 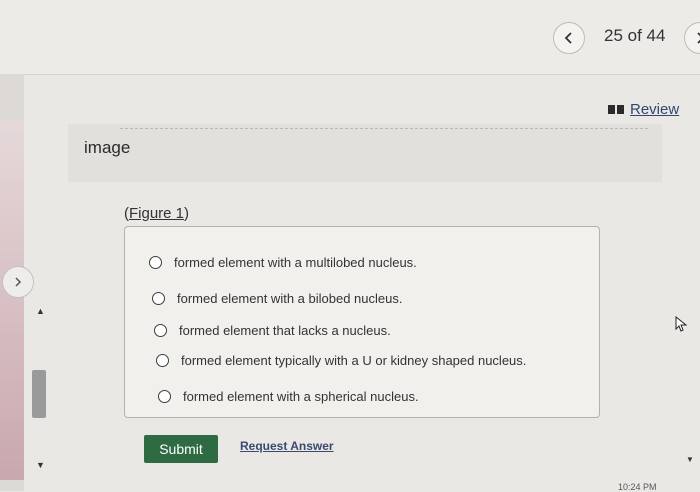 What do you see at coordinates (287, 446) in the screenshot?
I see `request-answer-link: Request Answer` at bounding box center [287, 446].